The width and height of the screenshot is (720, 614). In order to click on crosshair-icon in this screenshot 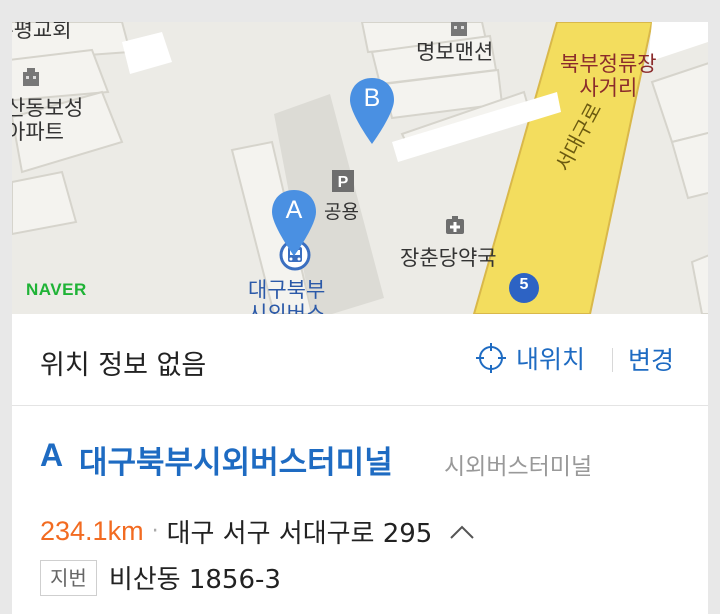, I will do `click(491, 358)`.